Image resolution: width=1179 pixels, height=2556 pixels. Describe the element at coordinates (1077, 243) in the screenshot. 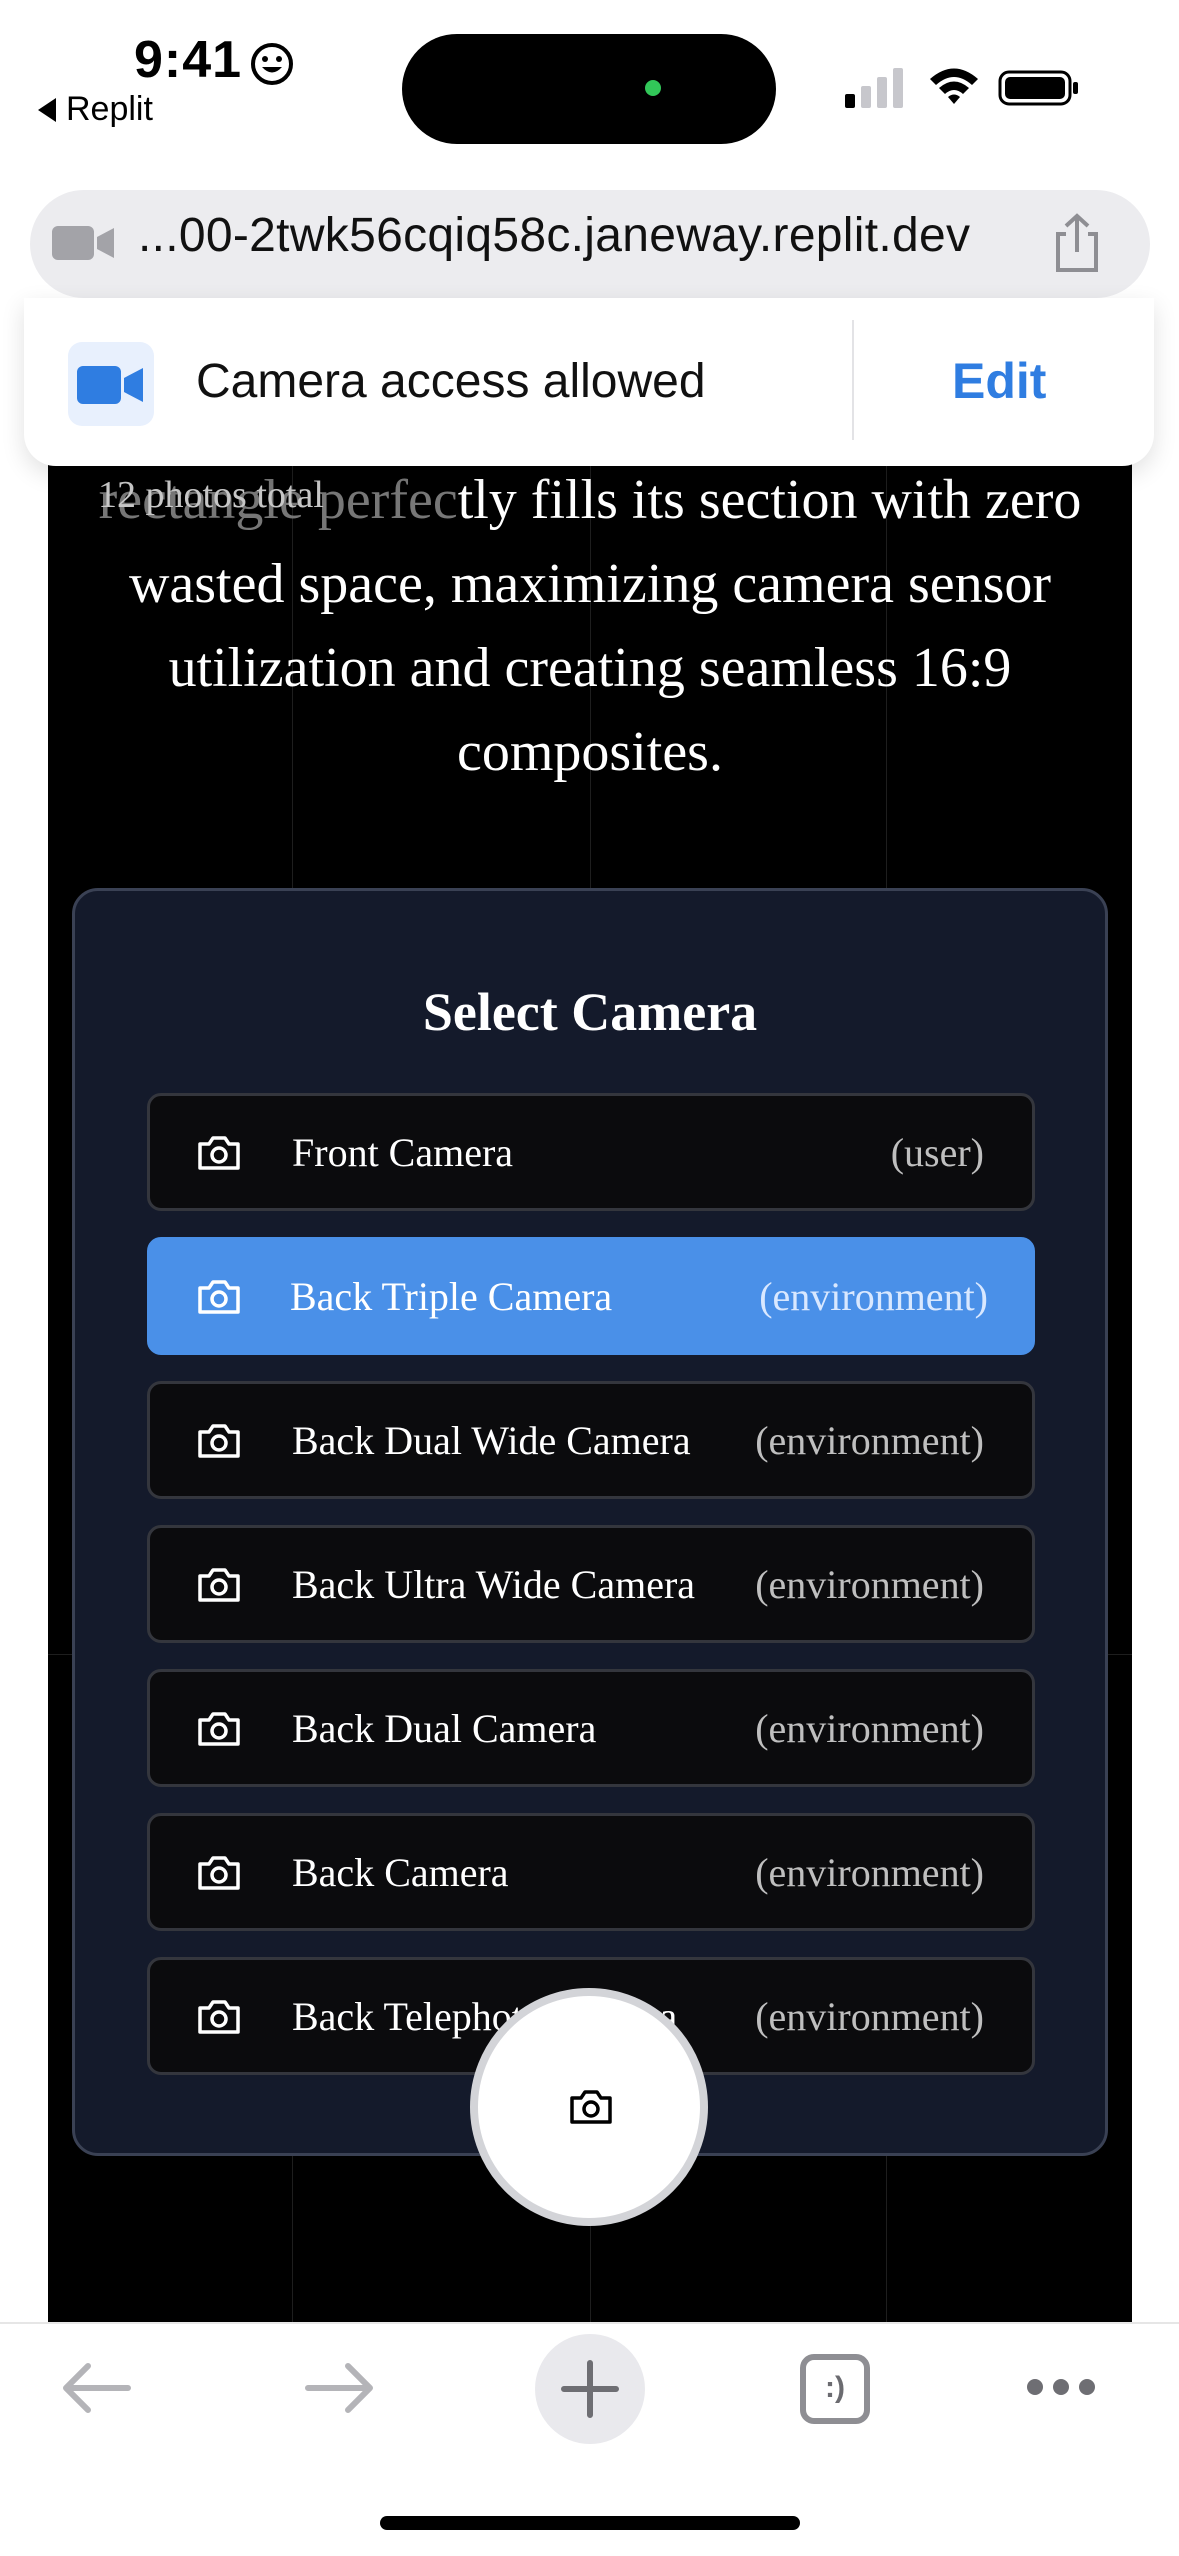

I see `share-icon` at that location.